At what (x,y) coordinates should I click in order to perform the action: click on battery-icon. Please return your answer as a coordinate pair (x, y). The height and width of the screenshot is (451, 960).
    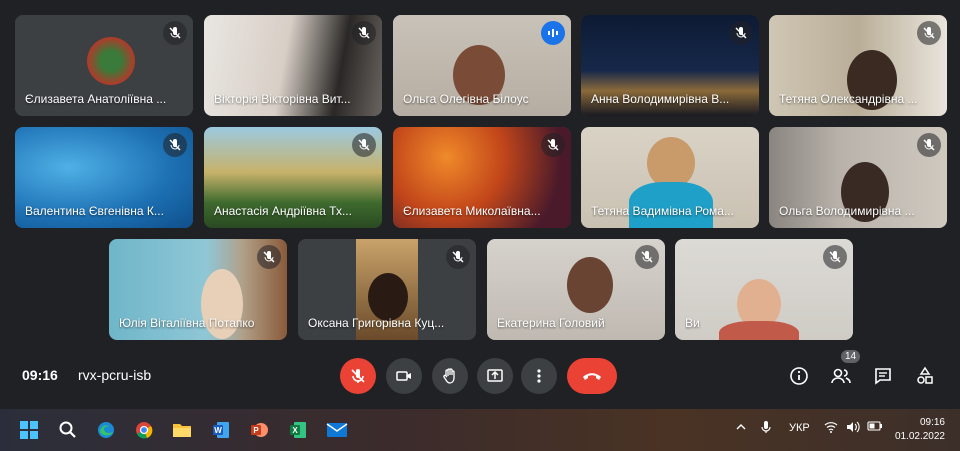
    Looking at the image, I should click on (874, 426).